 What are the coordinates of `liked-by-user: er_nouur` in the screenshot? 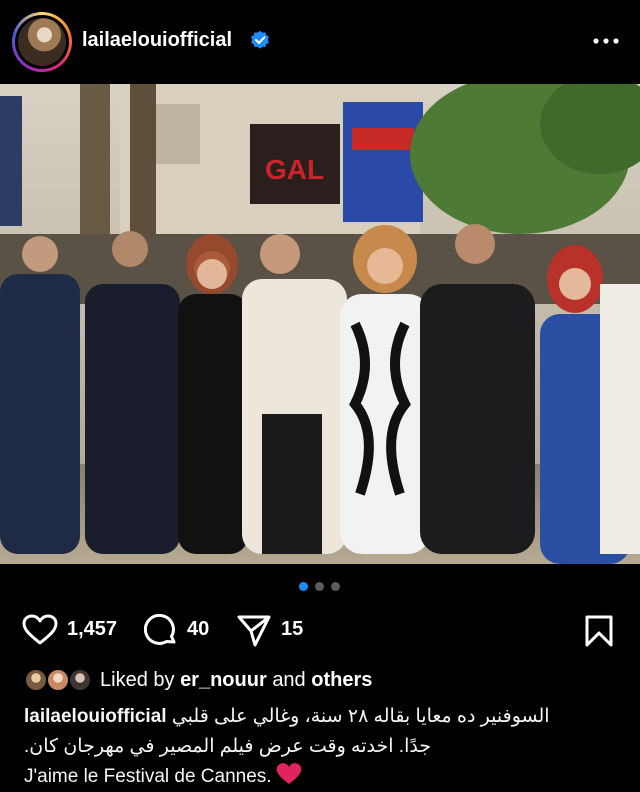 It's located at (223, 680).